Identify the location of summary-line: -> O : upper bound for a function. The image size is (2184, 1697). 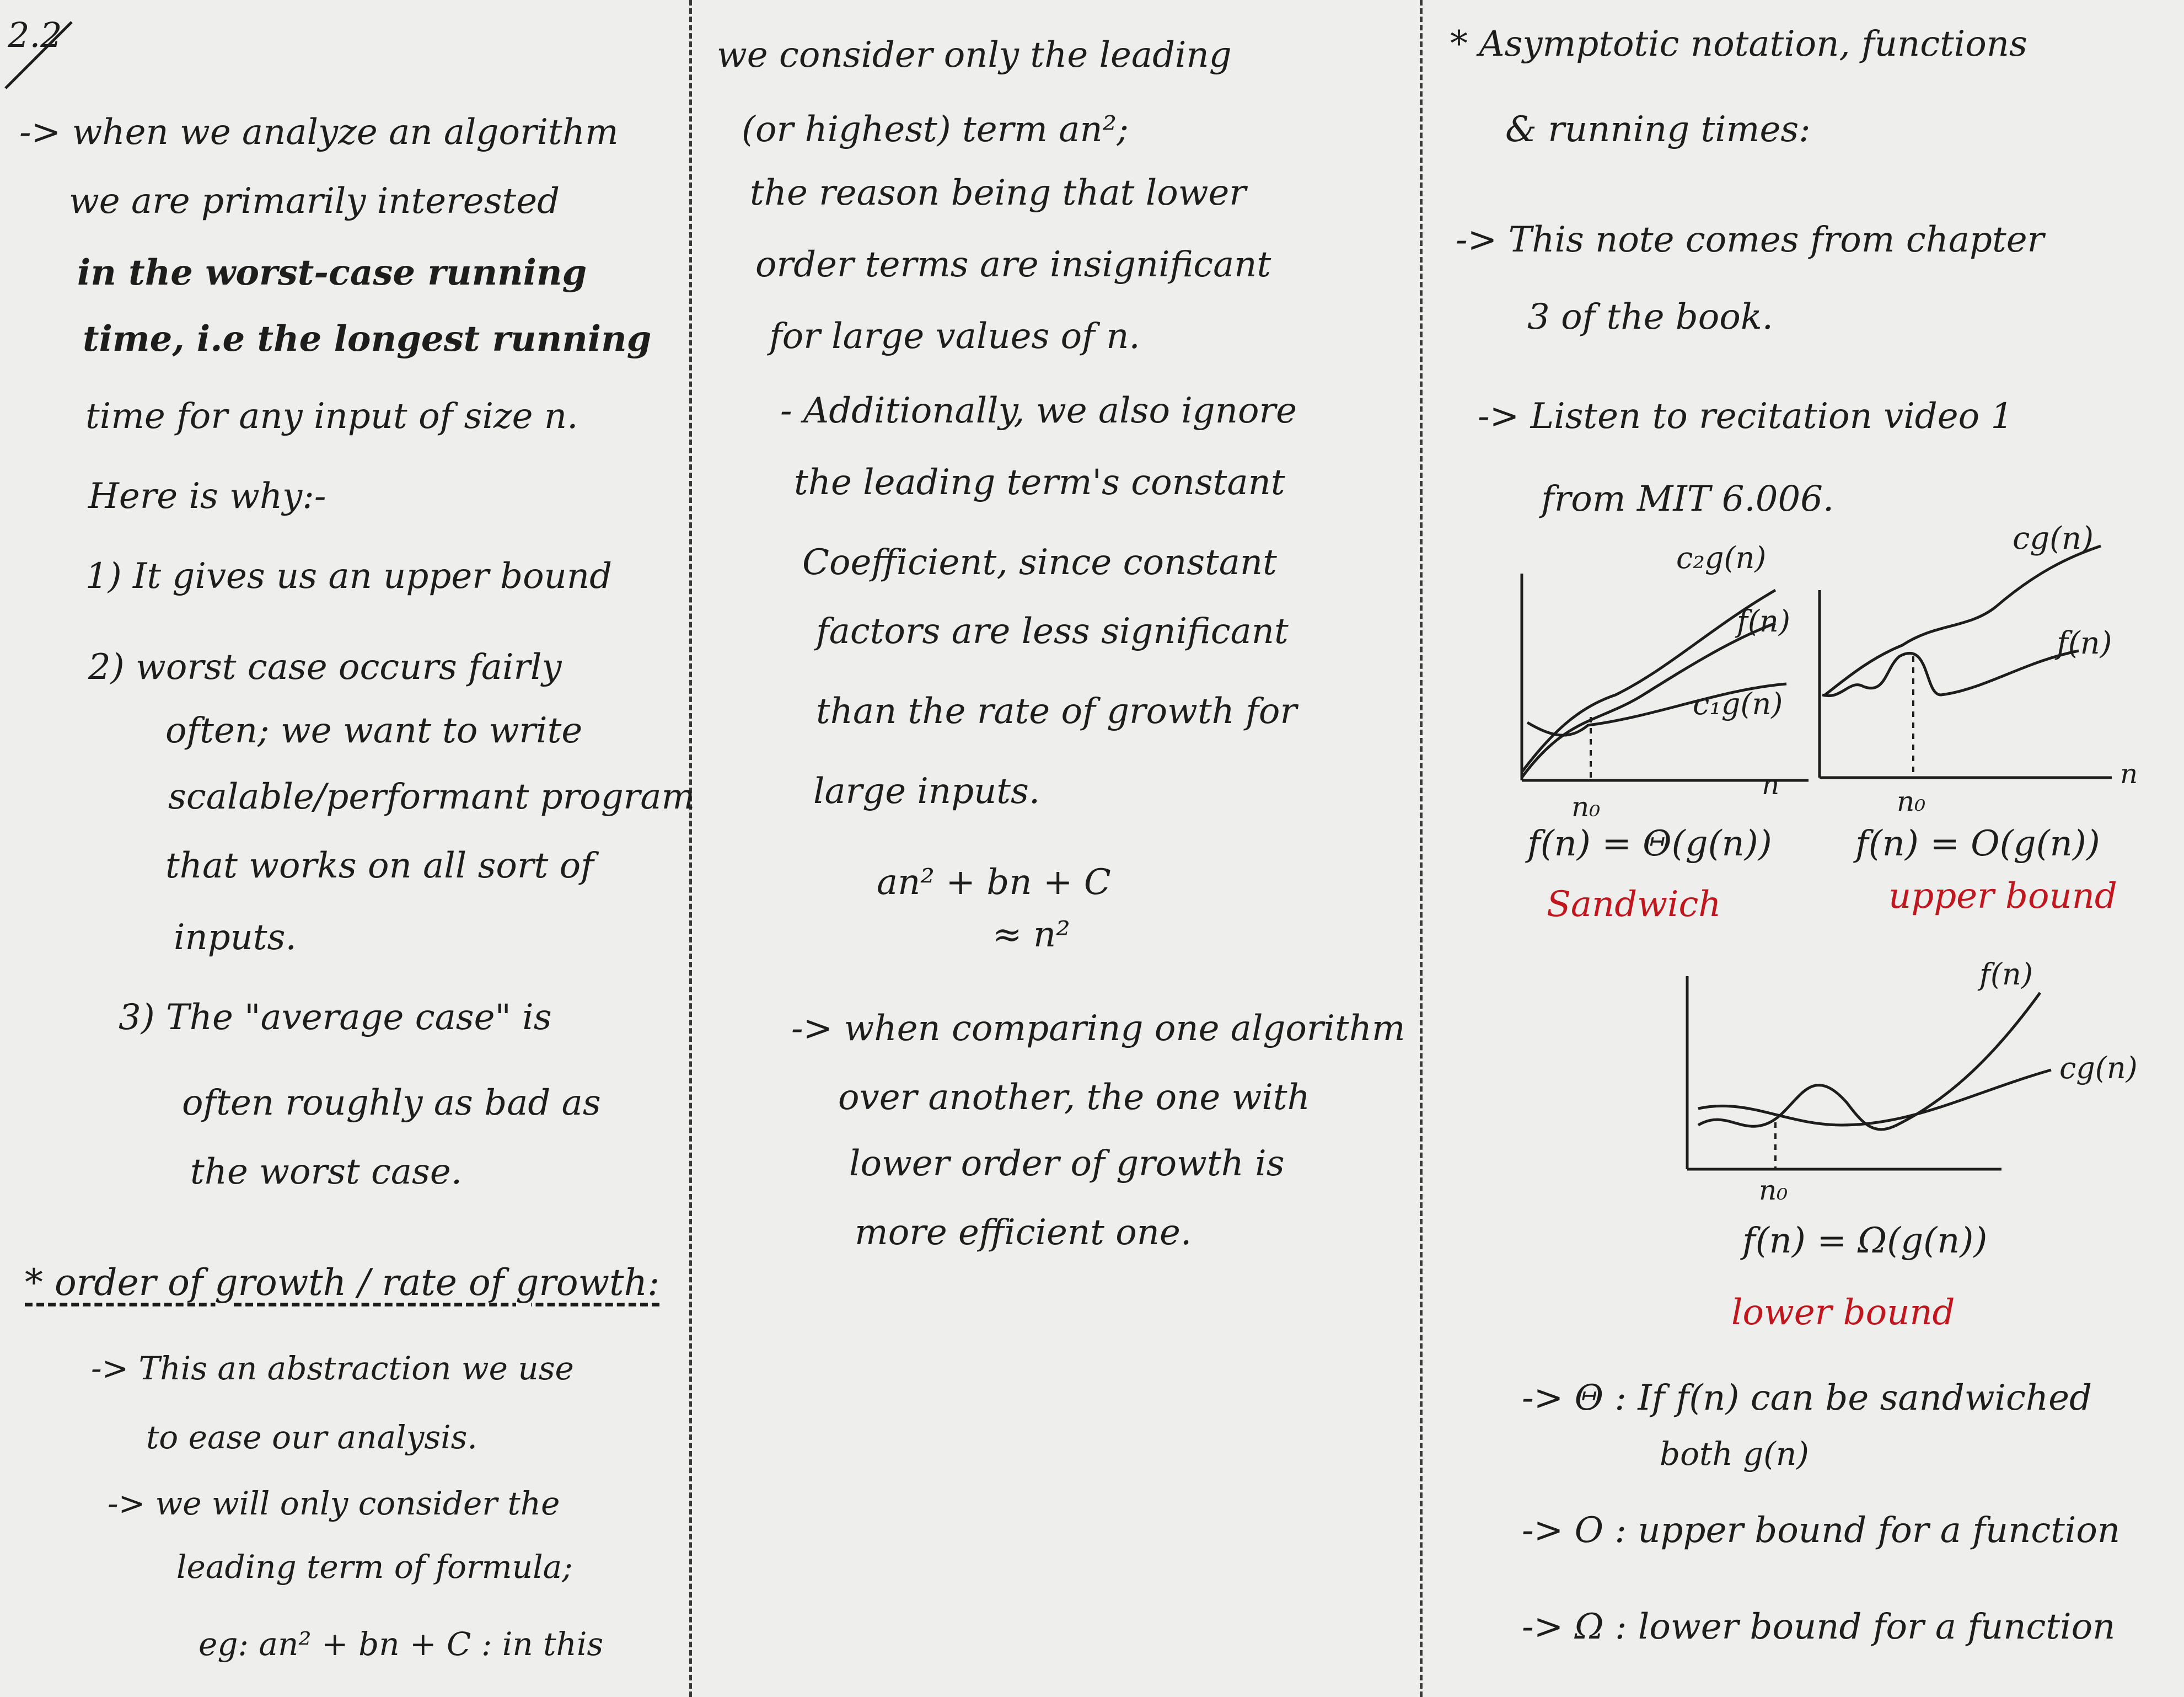
(1822, 1530).